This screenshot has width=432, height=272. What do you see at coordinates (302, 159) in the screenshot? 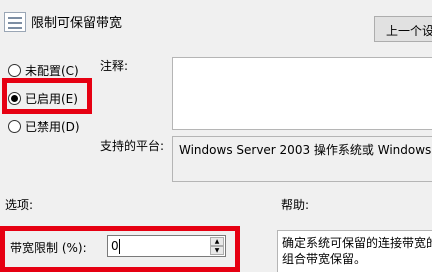
I see `platform-field: Windows Server 2003 操作系统或 Windows X` at bounding box center [302, 159].